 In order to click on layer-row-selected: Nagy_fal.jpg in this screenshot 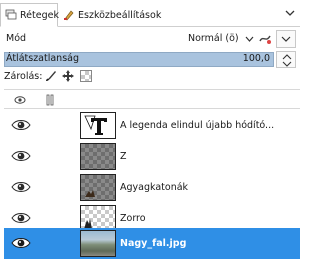, I will do `click(152, 243)`.